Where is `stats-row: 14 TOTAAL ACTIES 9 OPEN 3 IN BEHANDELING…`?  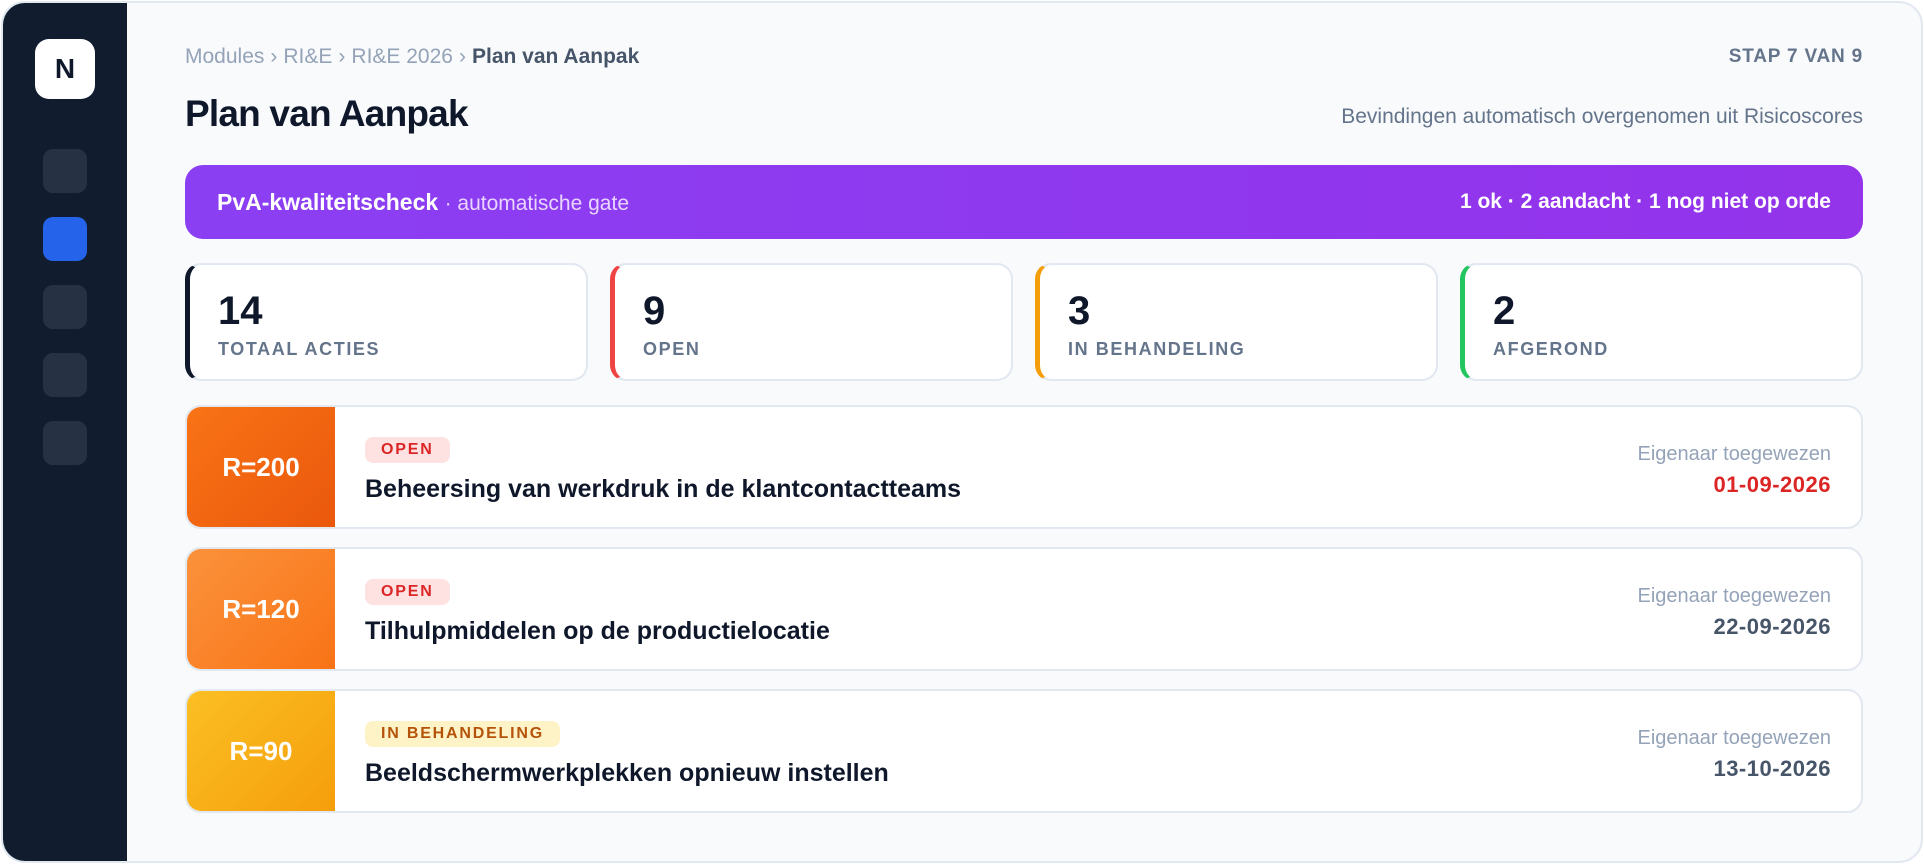 stats-row: 14 TOTAAL ACTIES 9 OPEN 3 IN BEHANDELING… is located at coordinates (1024, 322).